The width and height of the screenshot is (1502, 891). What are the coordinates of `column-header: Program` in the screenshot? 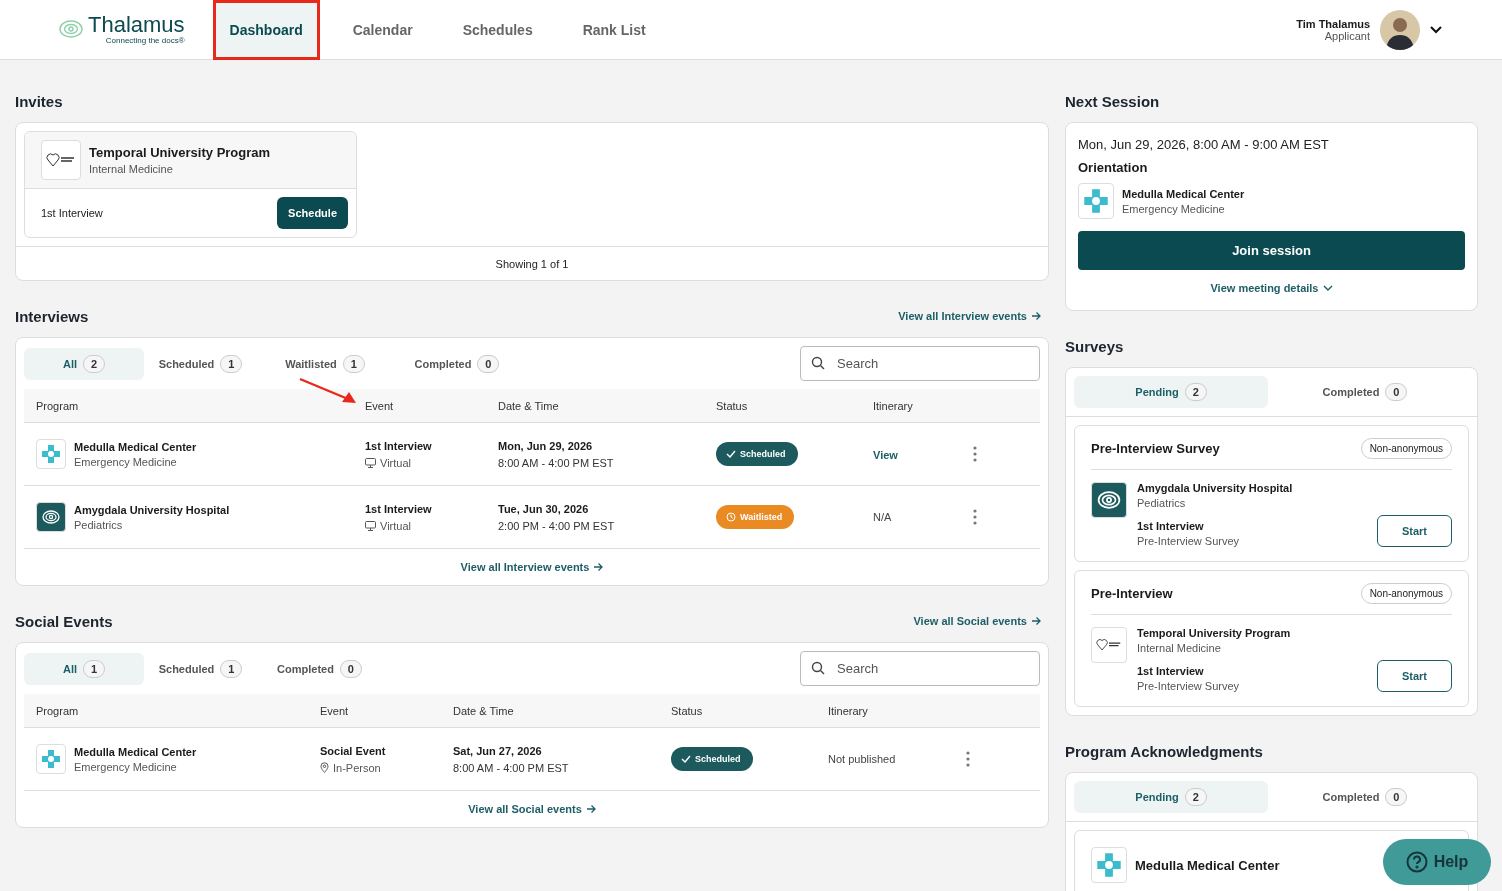 It's located at (57, 405).